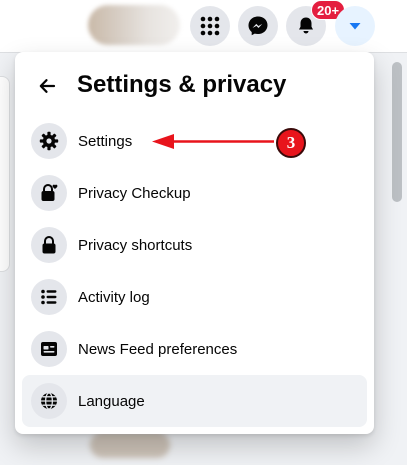  Describe the element at coordinates (111, 401) in the screenshot. I see `menu-item-label: Language` at that location.